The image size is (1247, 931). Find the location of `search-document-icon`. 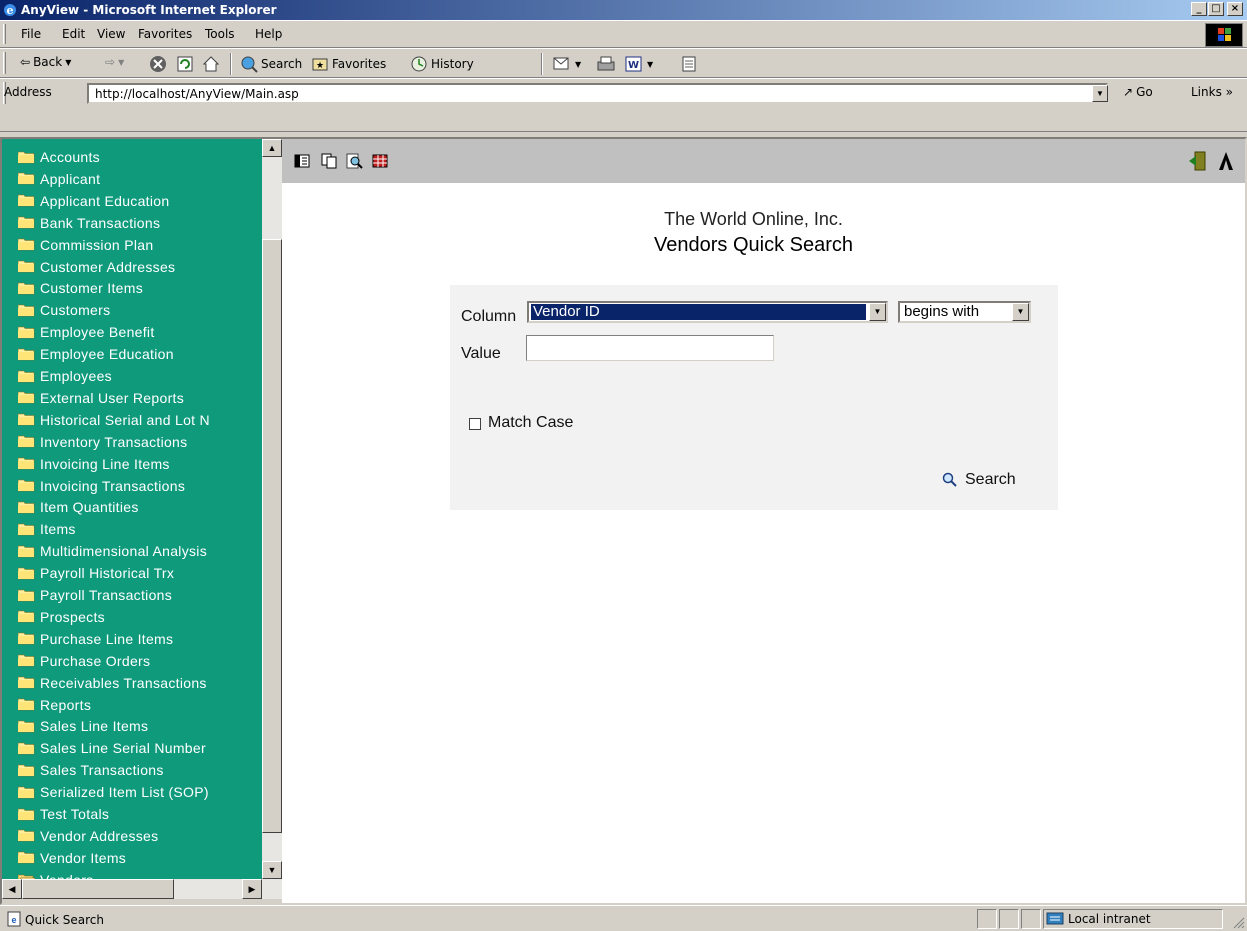

search-document-icon is located at coordinates (354, 161).